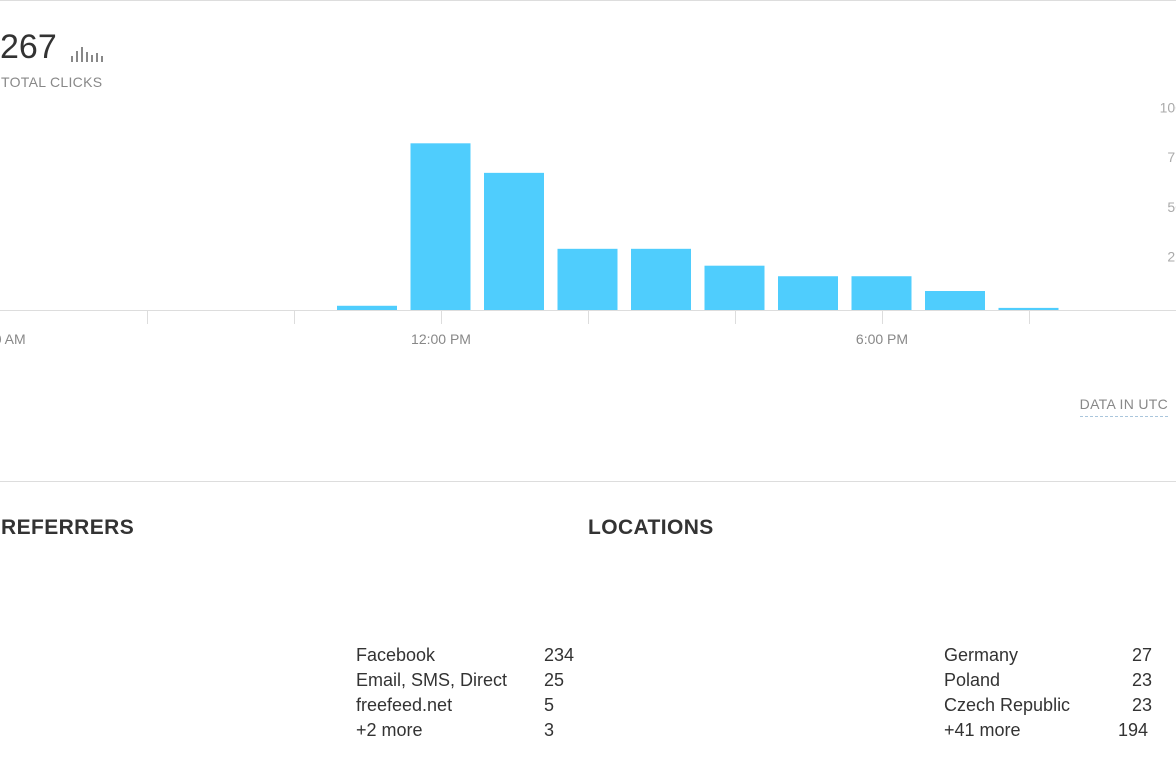 The width and height of the screenshot is (1176, 760). Describe the element at coordinates (1171, 256) in the screenshot. I see `y-tick-label: 25` at that location.